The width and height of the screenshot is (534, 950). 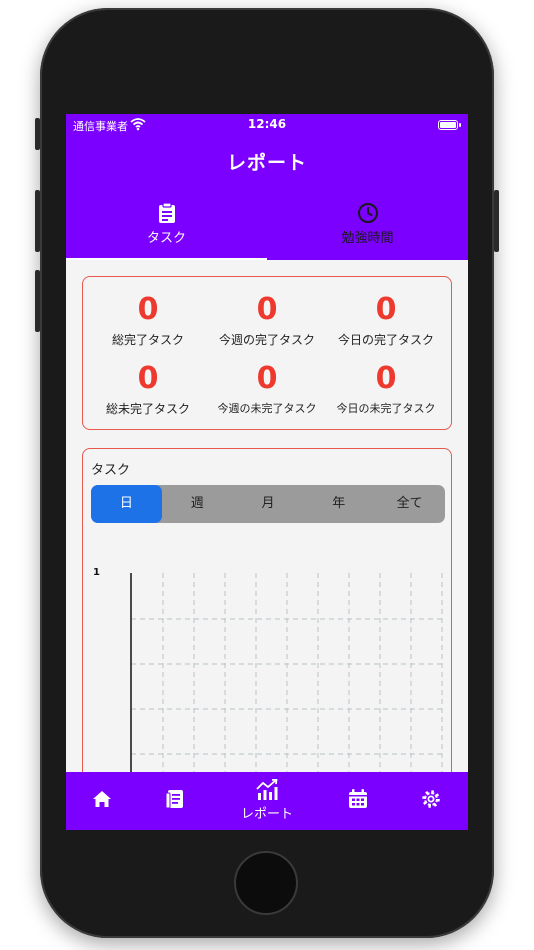 I want to click on stat-today-completed: 0 今日の完了タスク, so click(x=386, y=320).